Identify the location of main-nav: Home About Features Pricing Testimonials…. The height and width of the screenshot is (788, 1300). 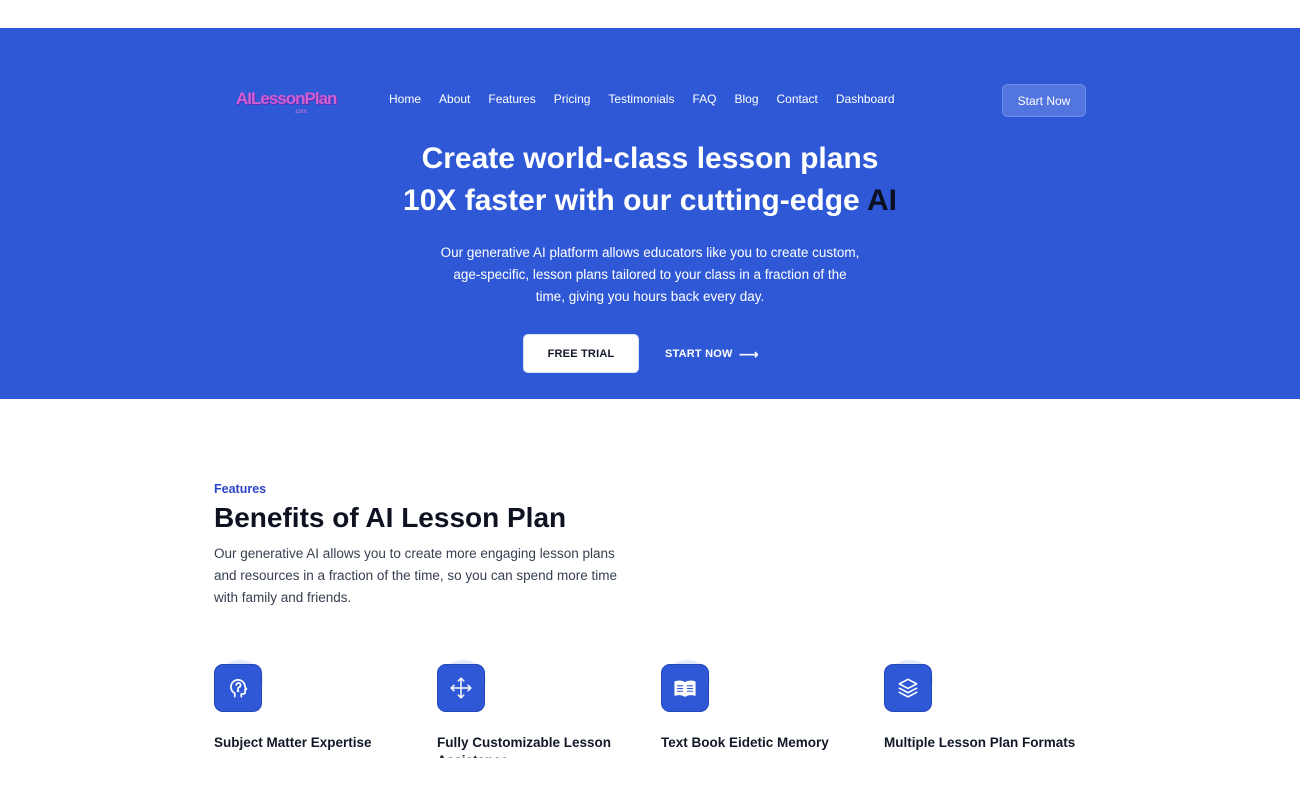
(642, 101).